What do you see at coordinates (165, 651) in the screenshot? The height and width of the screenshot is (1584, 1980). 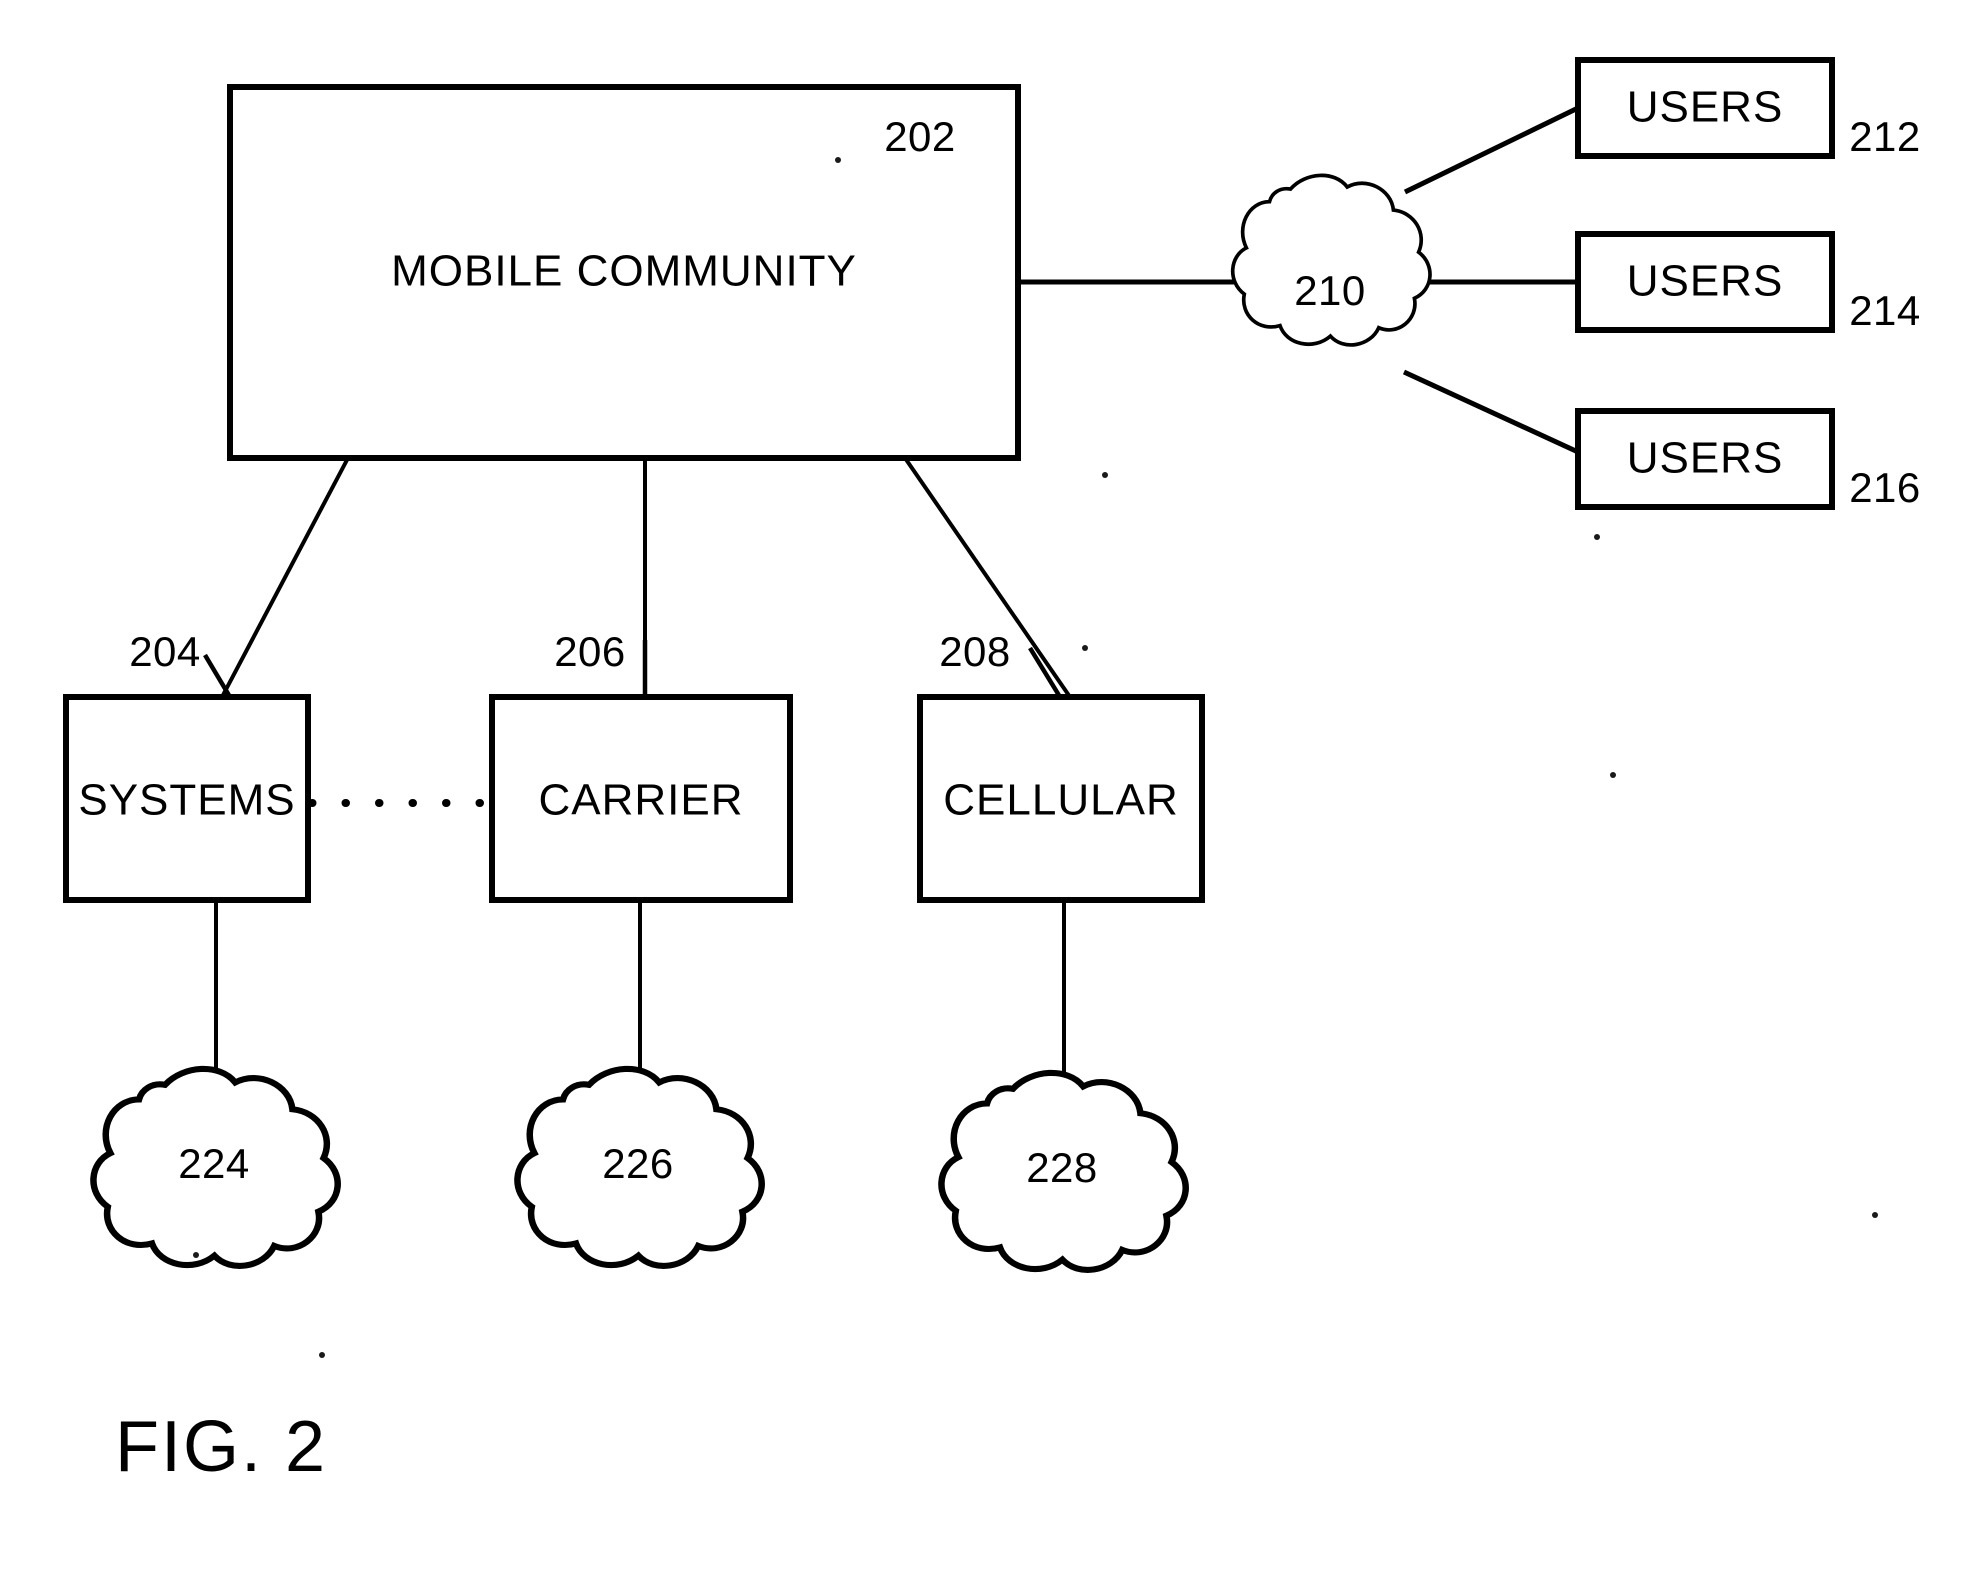 I see `ref-204: 204` at bounding box center [165, 651].